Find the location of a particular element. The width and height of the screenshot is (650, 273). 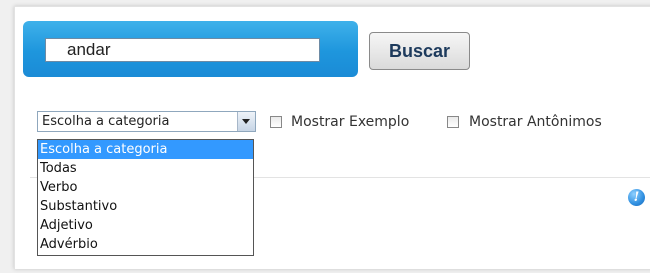

category-select-value: Escolha a categoria is located at coordinates (106, 121).